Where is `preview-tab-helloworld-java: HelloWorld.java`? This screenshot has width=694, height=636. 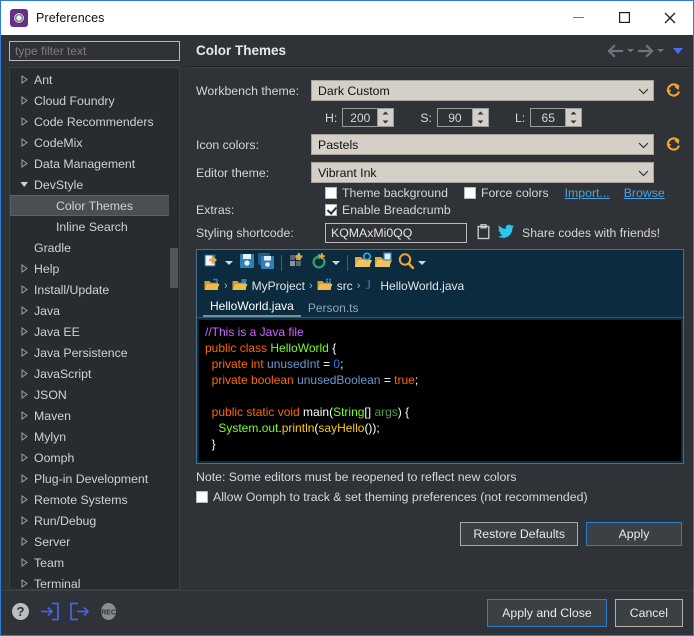 preview-tab-helloworld-java: HelloWorld.java is located at coordinates (252, 307).